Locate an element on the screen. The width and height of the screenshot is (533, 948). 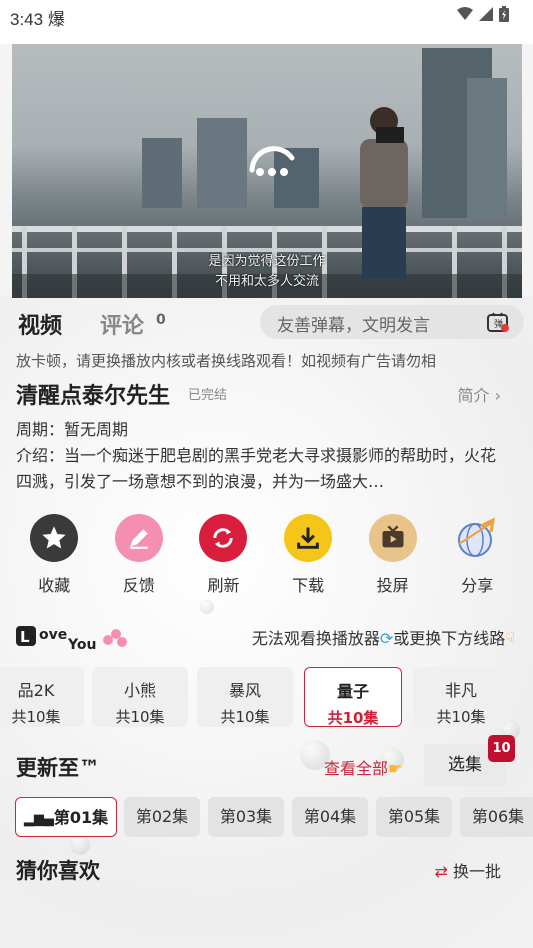
line-option-active: 量子 共10集 is located at coordinates (353, 697).